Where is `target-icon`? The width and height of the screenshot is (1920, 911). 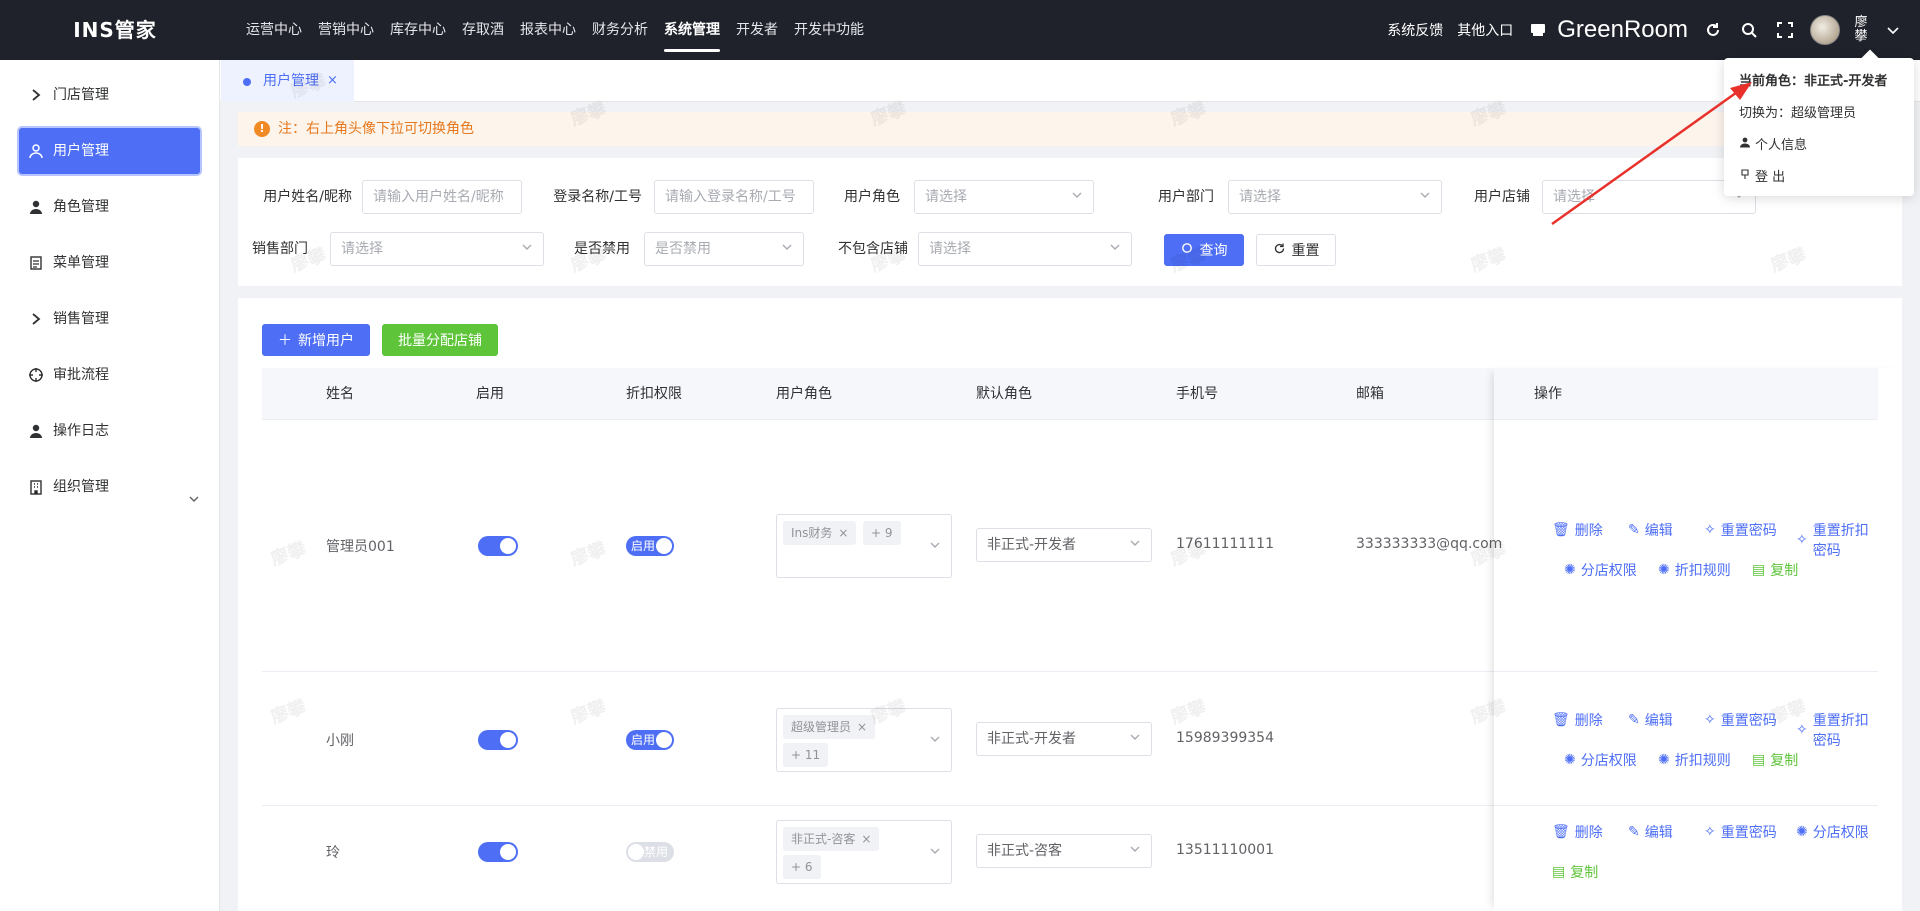 target-icon is located at coordinates (36, 375).